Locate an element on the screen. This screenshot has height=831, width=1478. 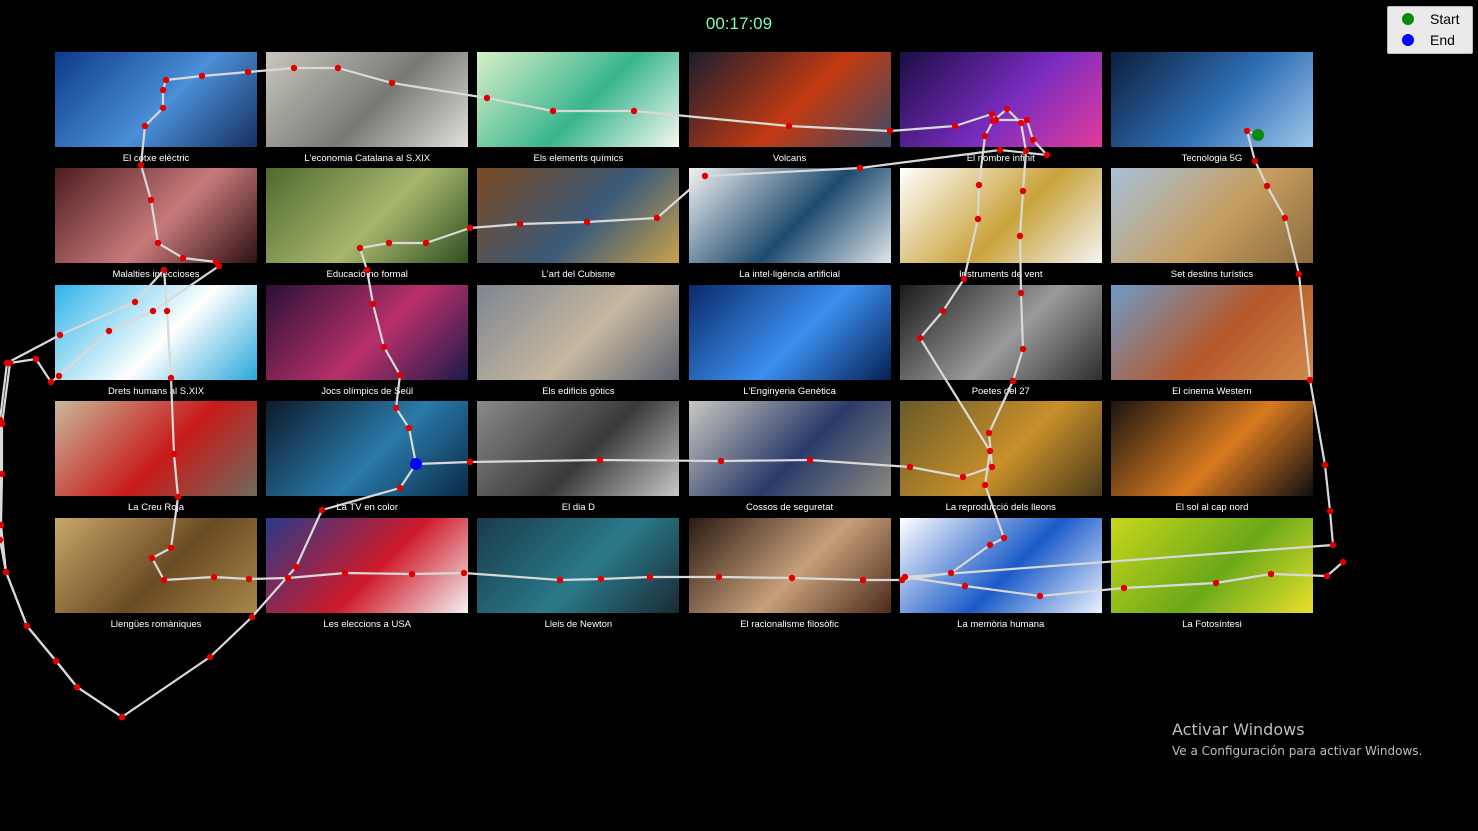
topic-tile: L'art del Cubisme is located at coordinates (578, 226).